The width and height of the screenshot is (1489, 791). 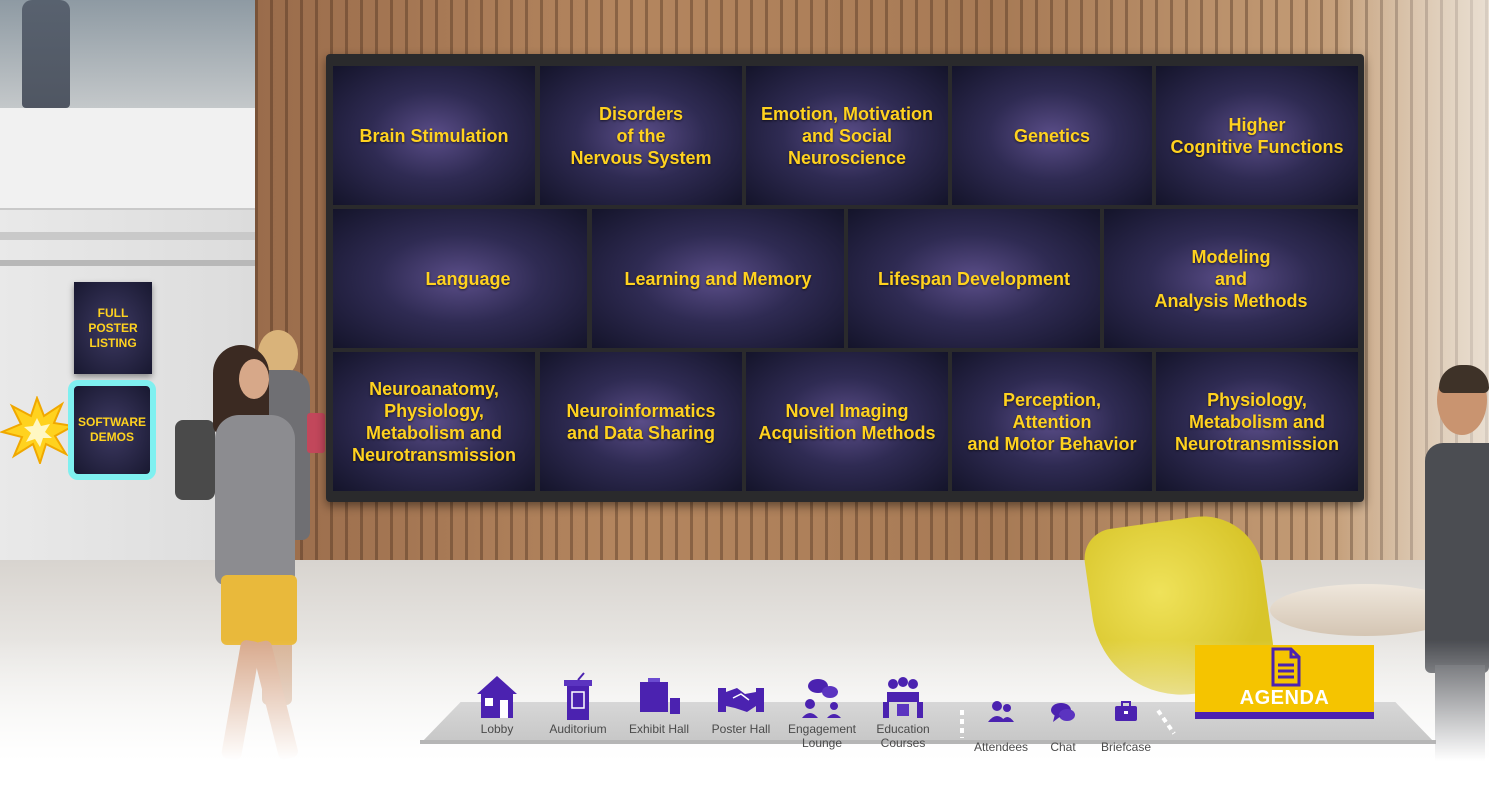 What do you see at coordinates (1001, 726) in the screenshot?
I see `nav-attendees: Attendees` at bounding box center [1001, 726].